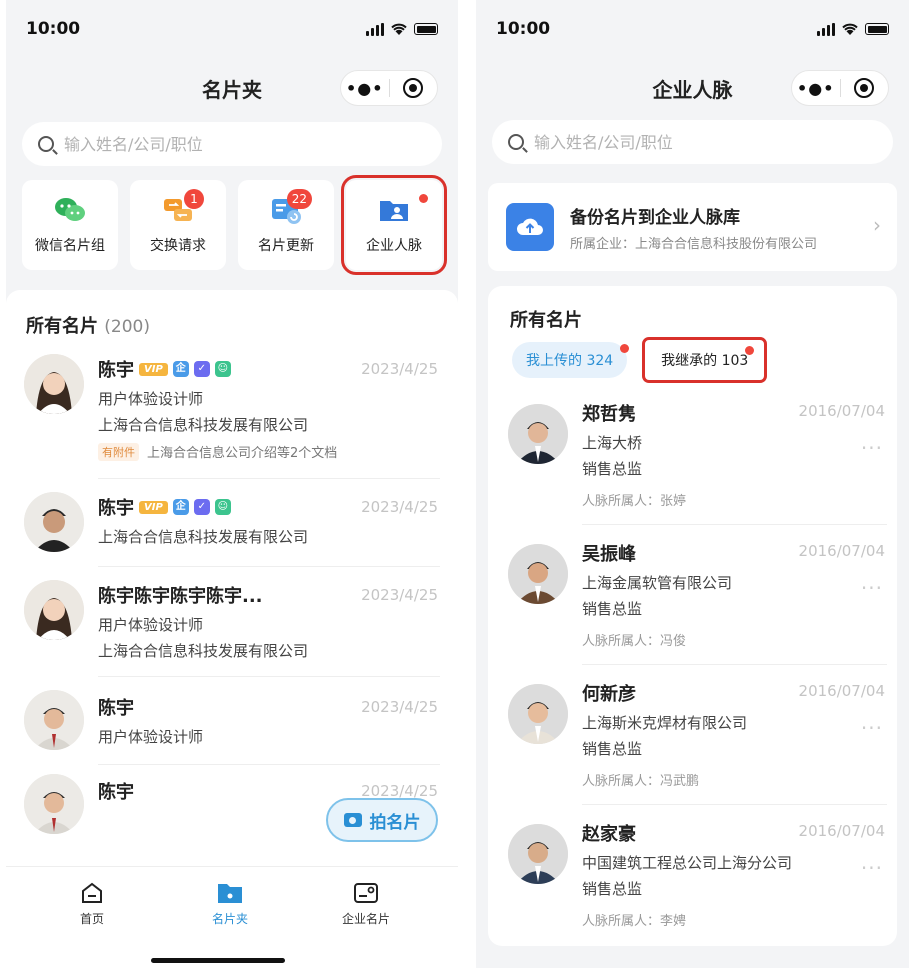 This screenshot has width=914, height=968. What do you see at coordinates (609, 694) in the screenshot?
I see `contact-name: 何新彦` at bounding box center [609, 694].